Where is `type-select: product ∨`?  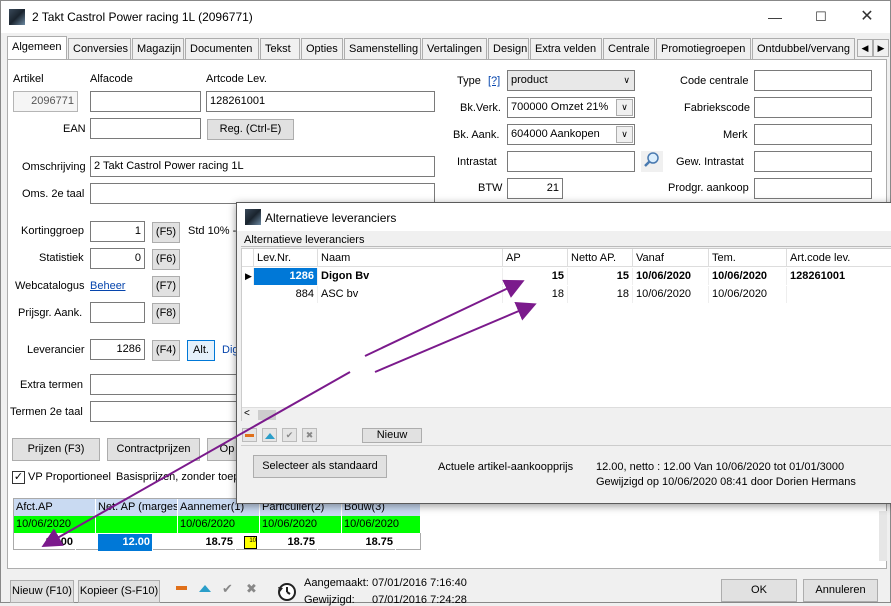 type-select: product ∨ is located at coordinates (571, 80).